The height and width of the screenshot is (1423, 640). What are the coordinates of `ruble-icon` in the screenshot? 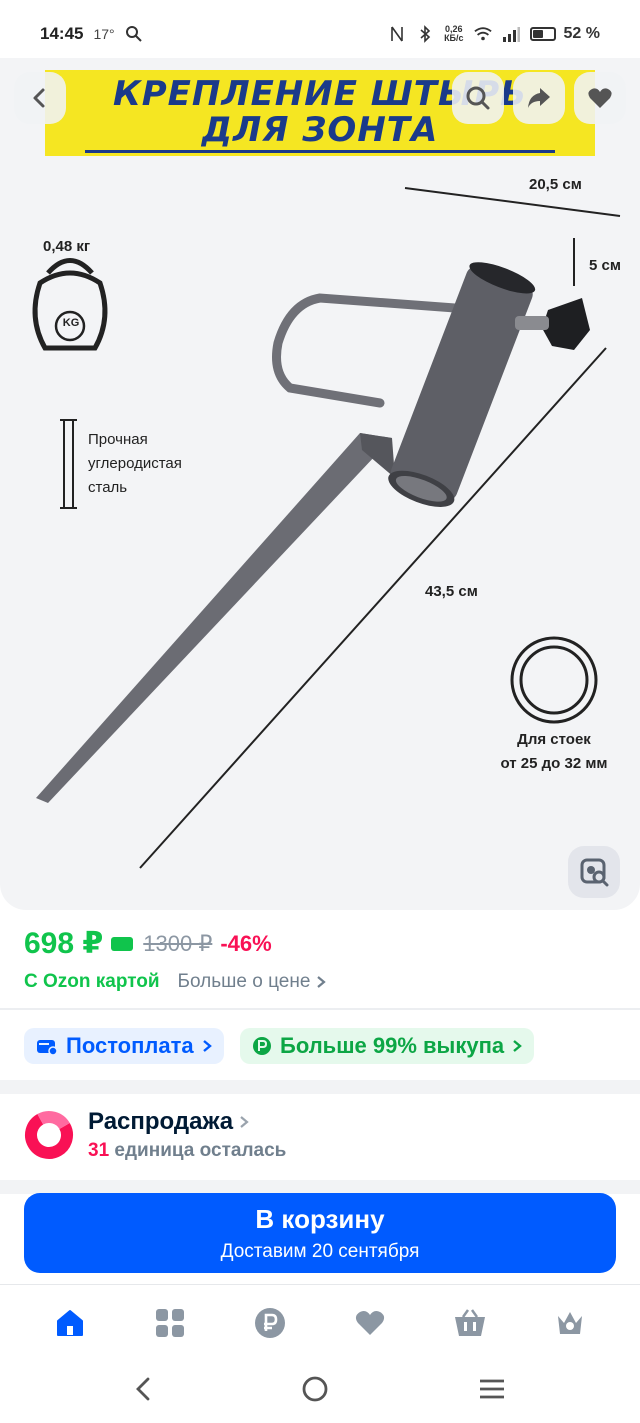 It's located at (270, 1322).